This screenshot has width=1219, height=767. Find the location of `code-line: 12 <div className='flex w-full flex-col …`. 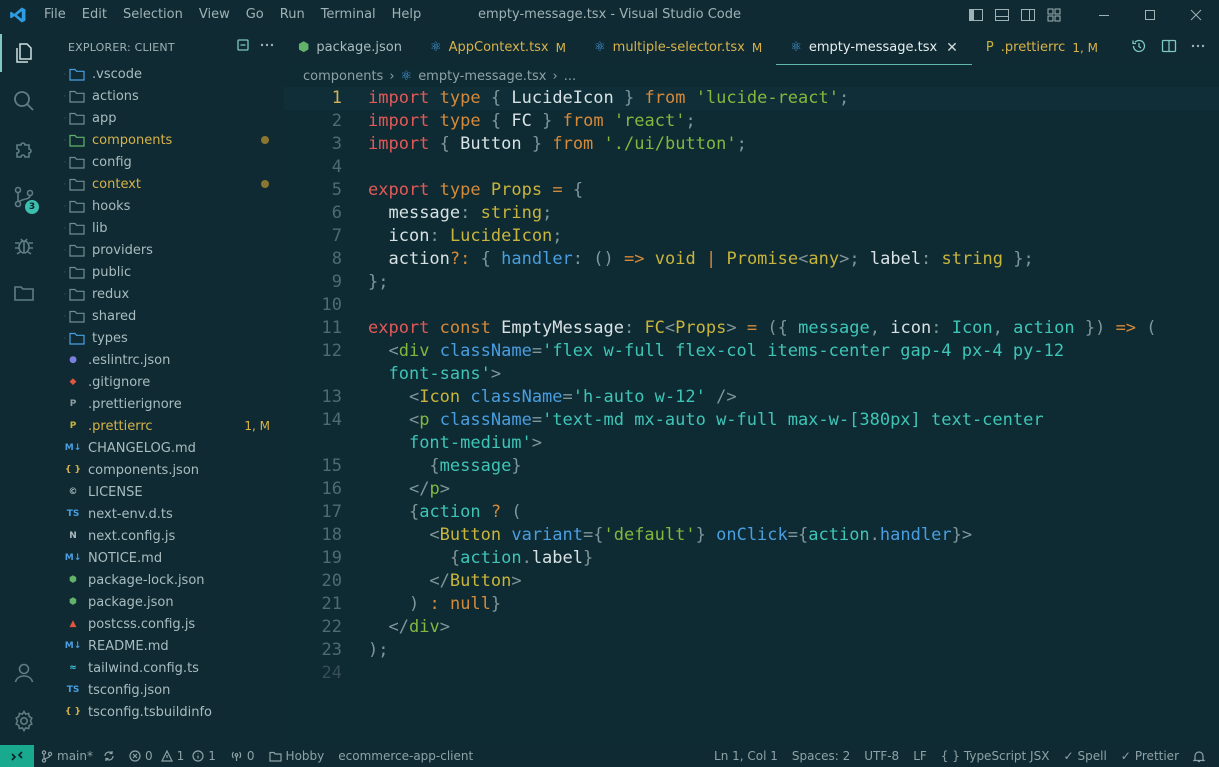

code-line: 12 <div className='flex w-full flex-col … is located at coordinates (751, 351).